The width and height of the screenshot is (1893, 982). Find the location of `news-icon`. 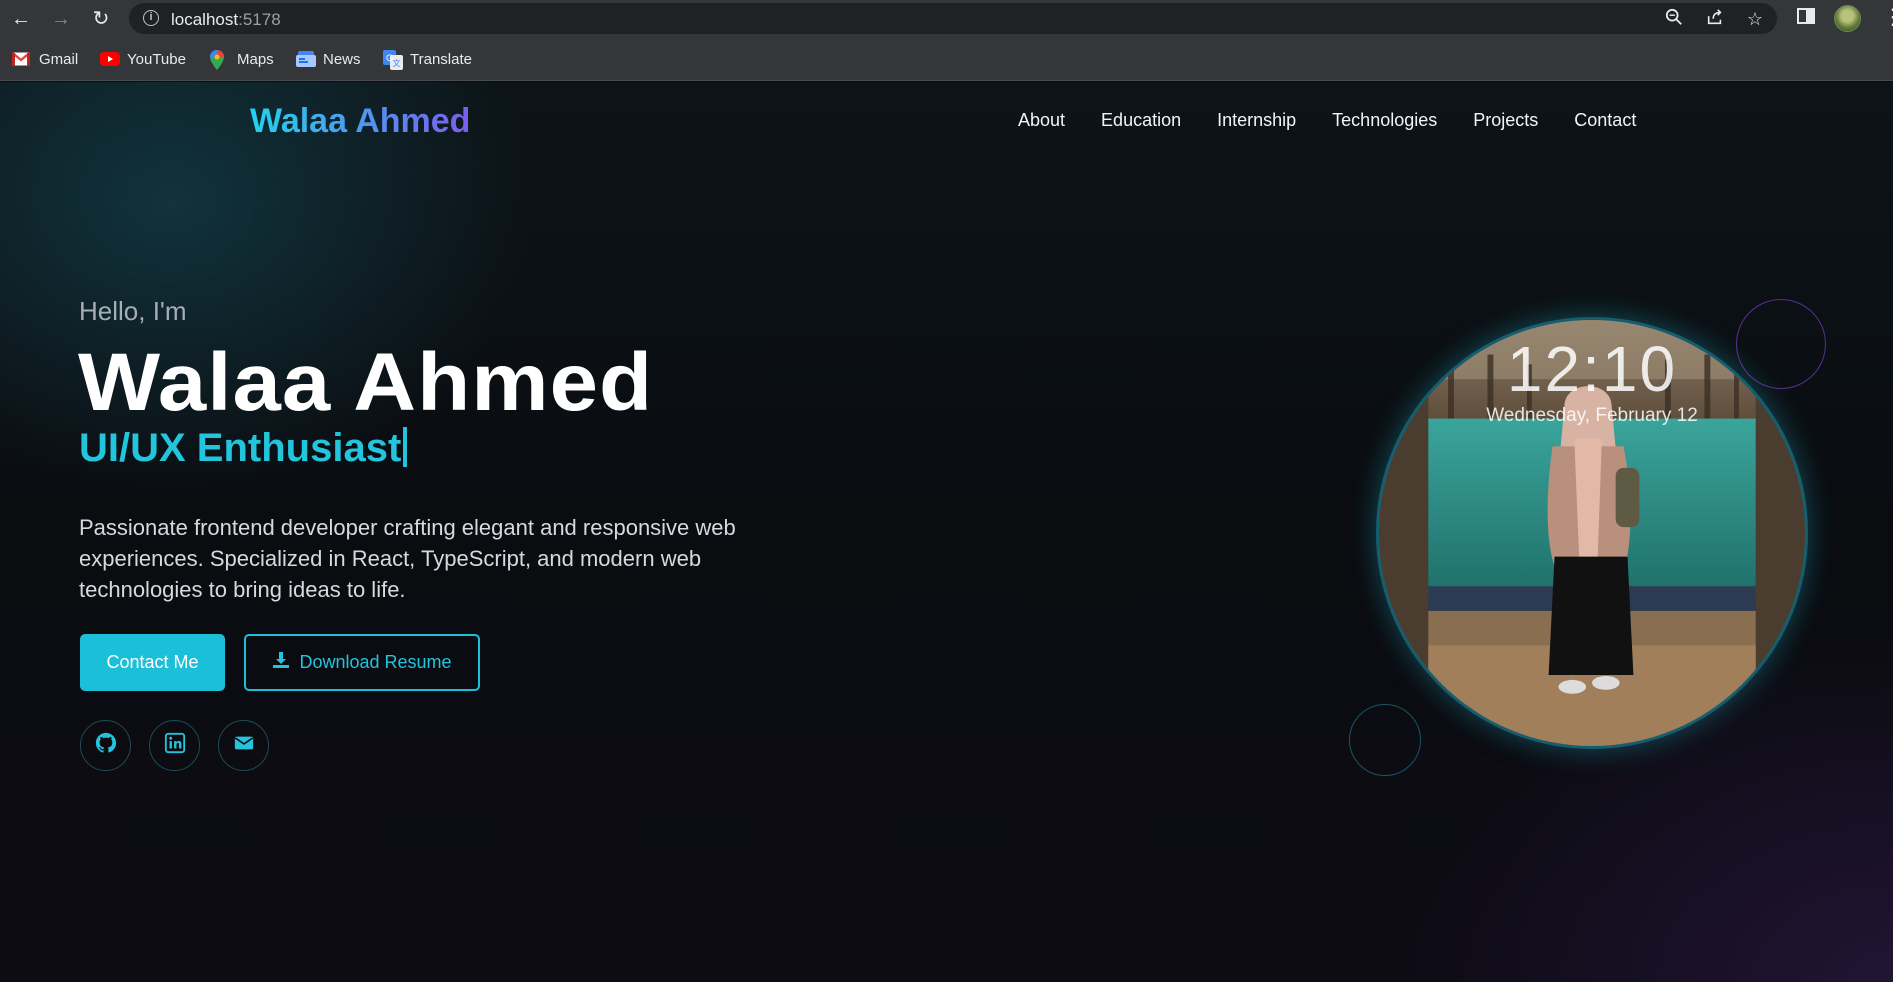

news-icon is located at coordinates (306, 59).